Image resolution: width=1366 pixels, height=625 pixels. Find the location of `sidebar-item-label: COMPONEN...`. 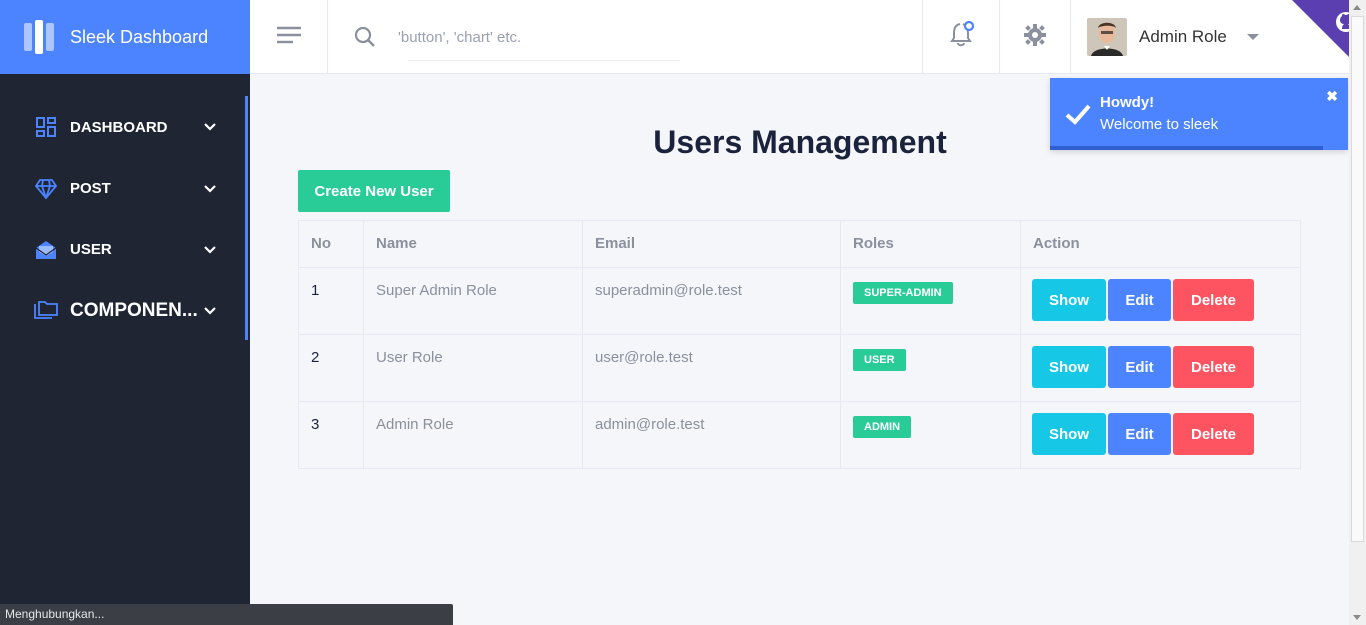

sidebar-item-label: COMPONEN... is located at coordinates (134, 310).